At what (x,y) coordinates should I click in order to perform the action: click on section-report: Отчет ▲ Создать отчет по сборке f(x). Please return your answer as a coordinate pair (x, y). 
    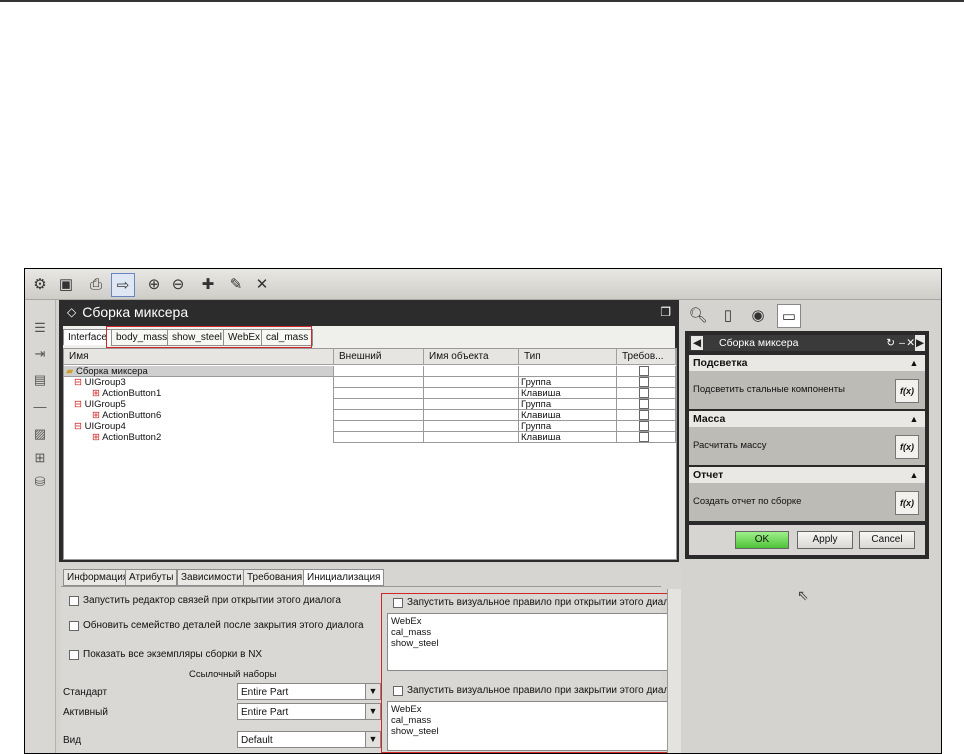
    Looking at the image, I should click on (807, 494).